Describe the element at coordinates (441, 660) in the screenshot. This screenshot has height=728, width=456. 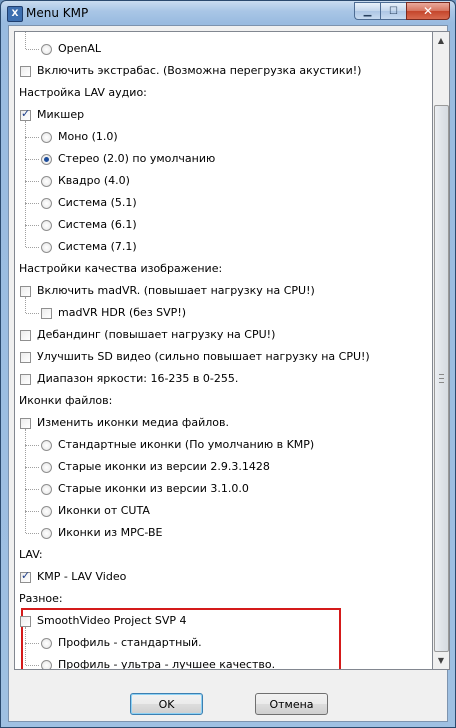
I see `scroll-down-arrow-icon: ▼` at that location.